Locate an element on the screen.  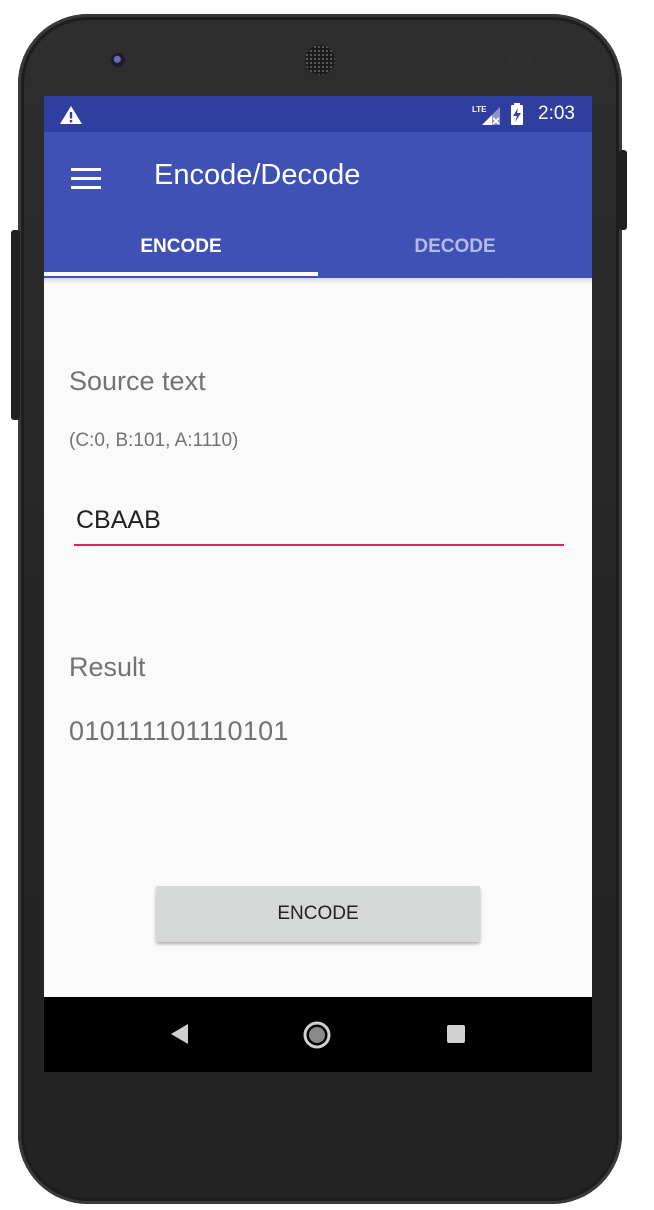
home-icon is located at coordinates (317, 1037).